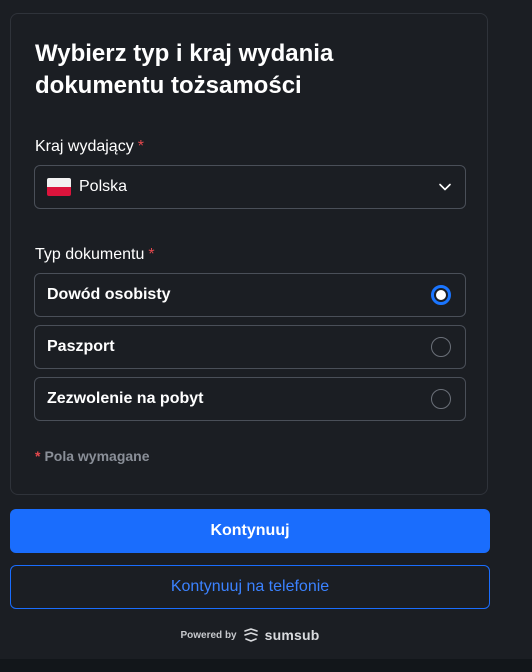  Describe the element at coordinates (59, 187) in the screenshot. I see `poland-flag-icon` at that location.